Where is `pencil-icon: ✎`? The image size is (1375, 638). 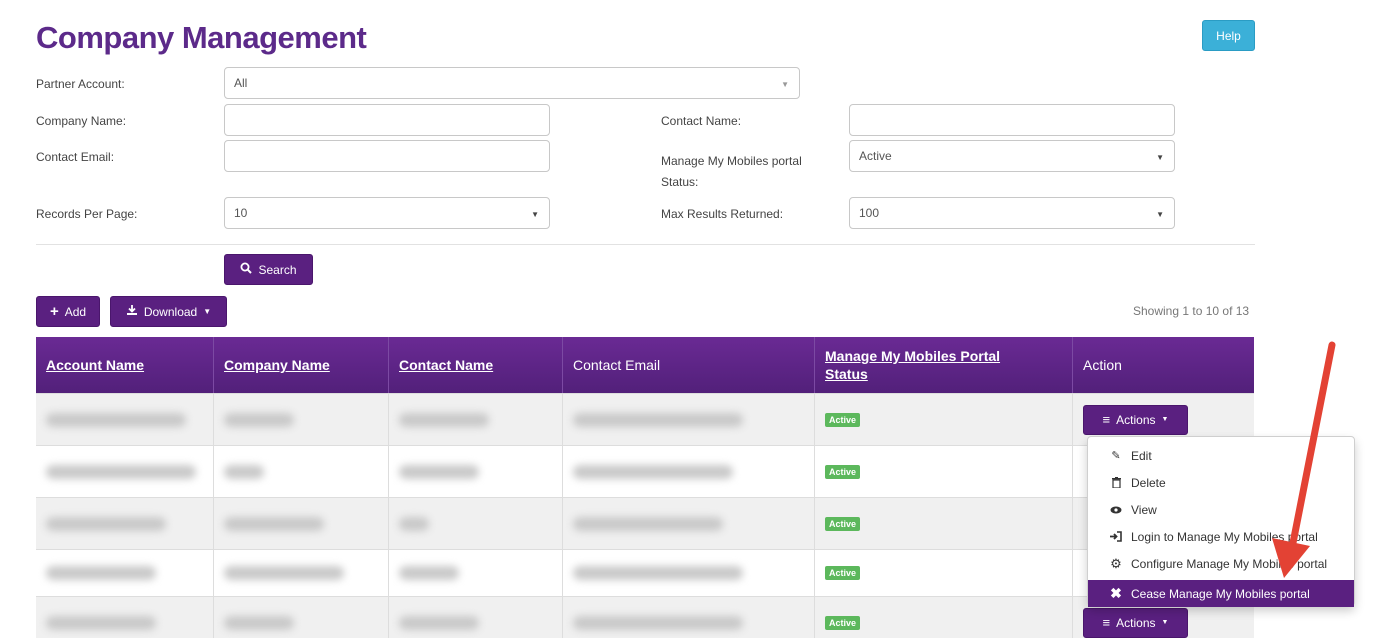
pencil-icon: ✎ is located at coordinates (1116, 456).